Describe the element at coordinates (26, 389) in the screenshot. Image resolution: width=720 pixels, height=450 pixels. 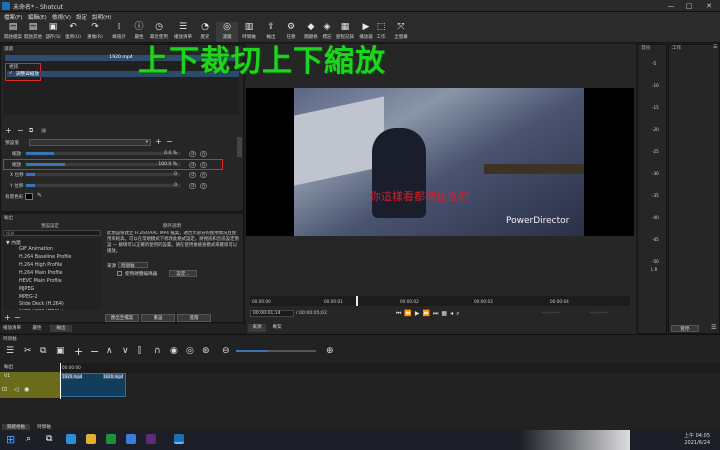
I see `eye-icon: ◉` at that location.